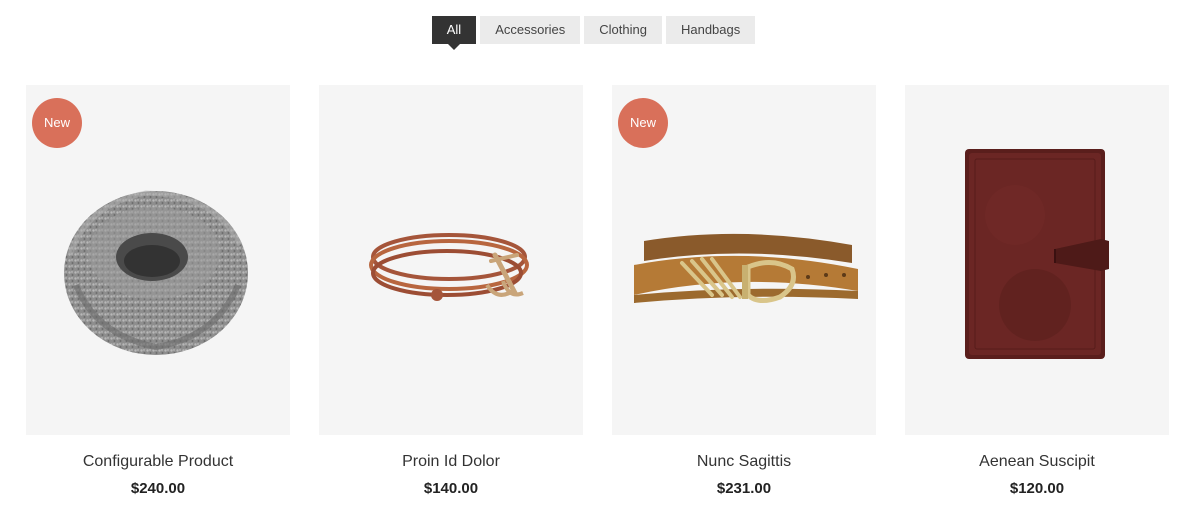 The width and height of the screenshot is (1195, 529). Describe the element at coordinates (451, 488) in the screenshot. I see `product-price: $140.00` at that location.